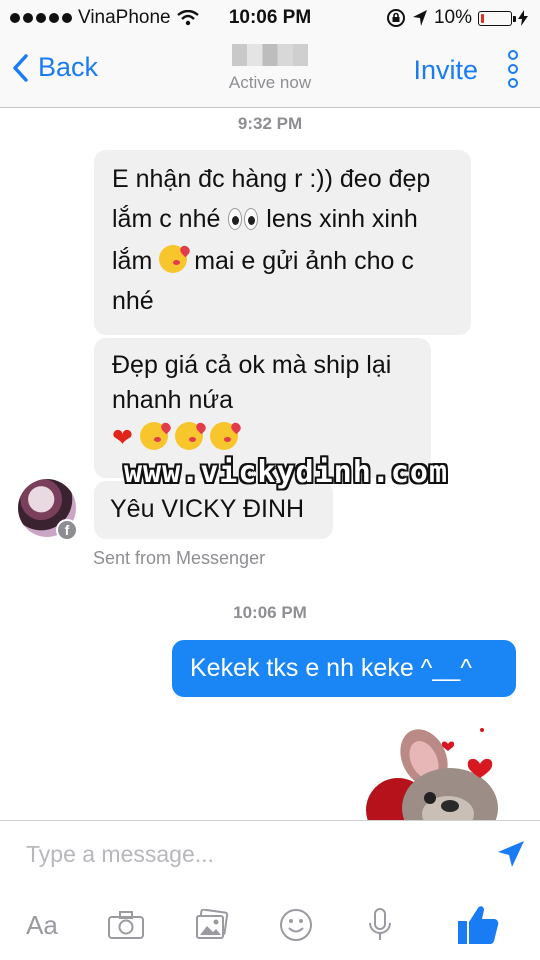  What do you see at coordinates (67, 530) in the screenshot?
I see `facebook-badge-icon: f` at bounding box center [67, 530].